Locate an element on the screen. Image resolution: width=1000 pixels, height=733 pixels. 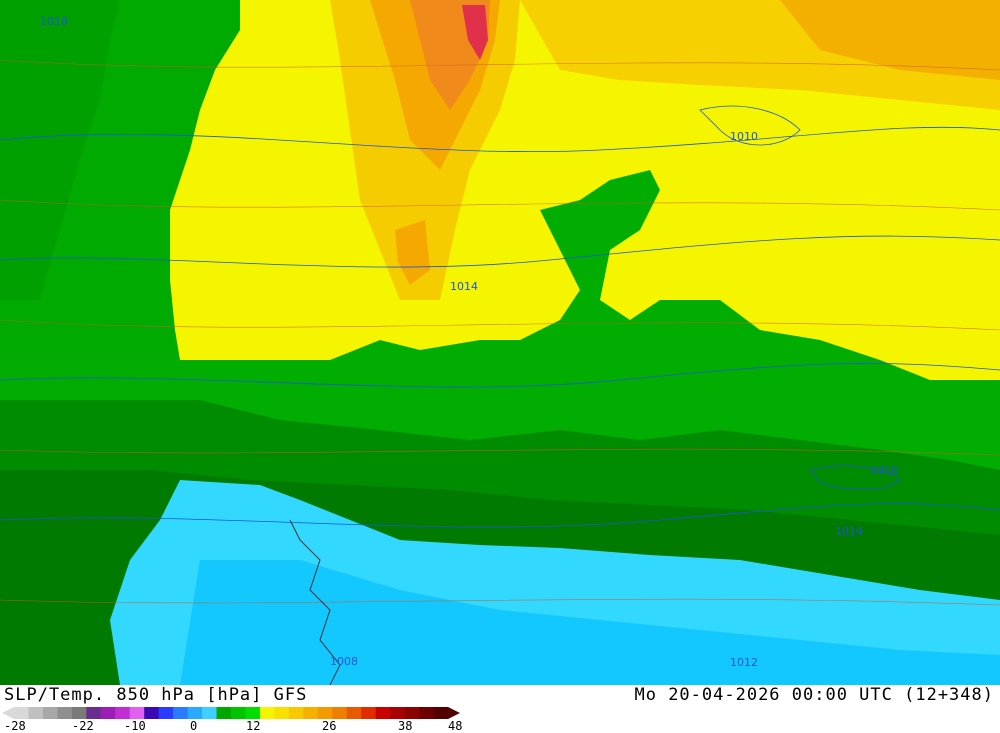
scale-tick-label: 0 is located at coordinates (194, 726).